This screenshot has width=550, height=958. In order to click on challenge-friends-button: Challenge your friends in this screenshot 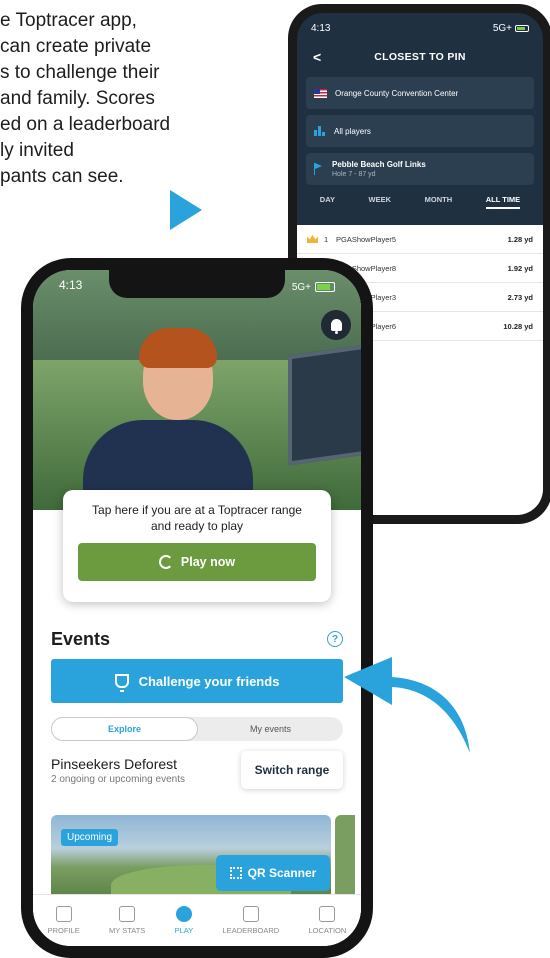, I will do `click(197, 681)`.